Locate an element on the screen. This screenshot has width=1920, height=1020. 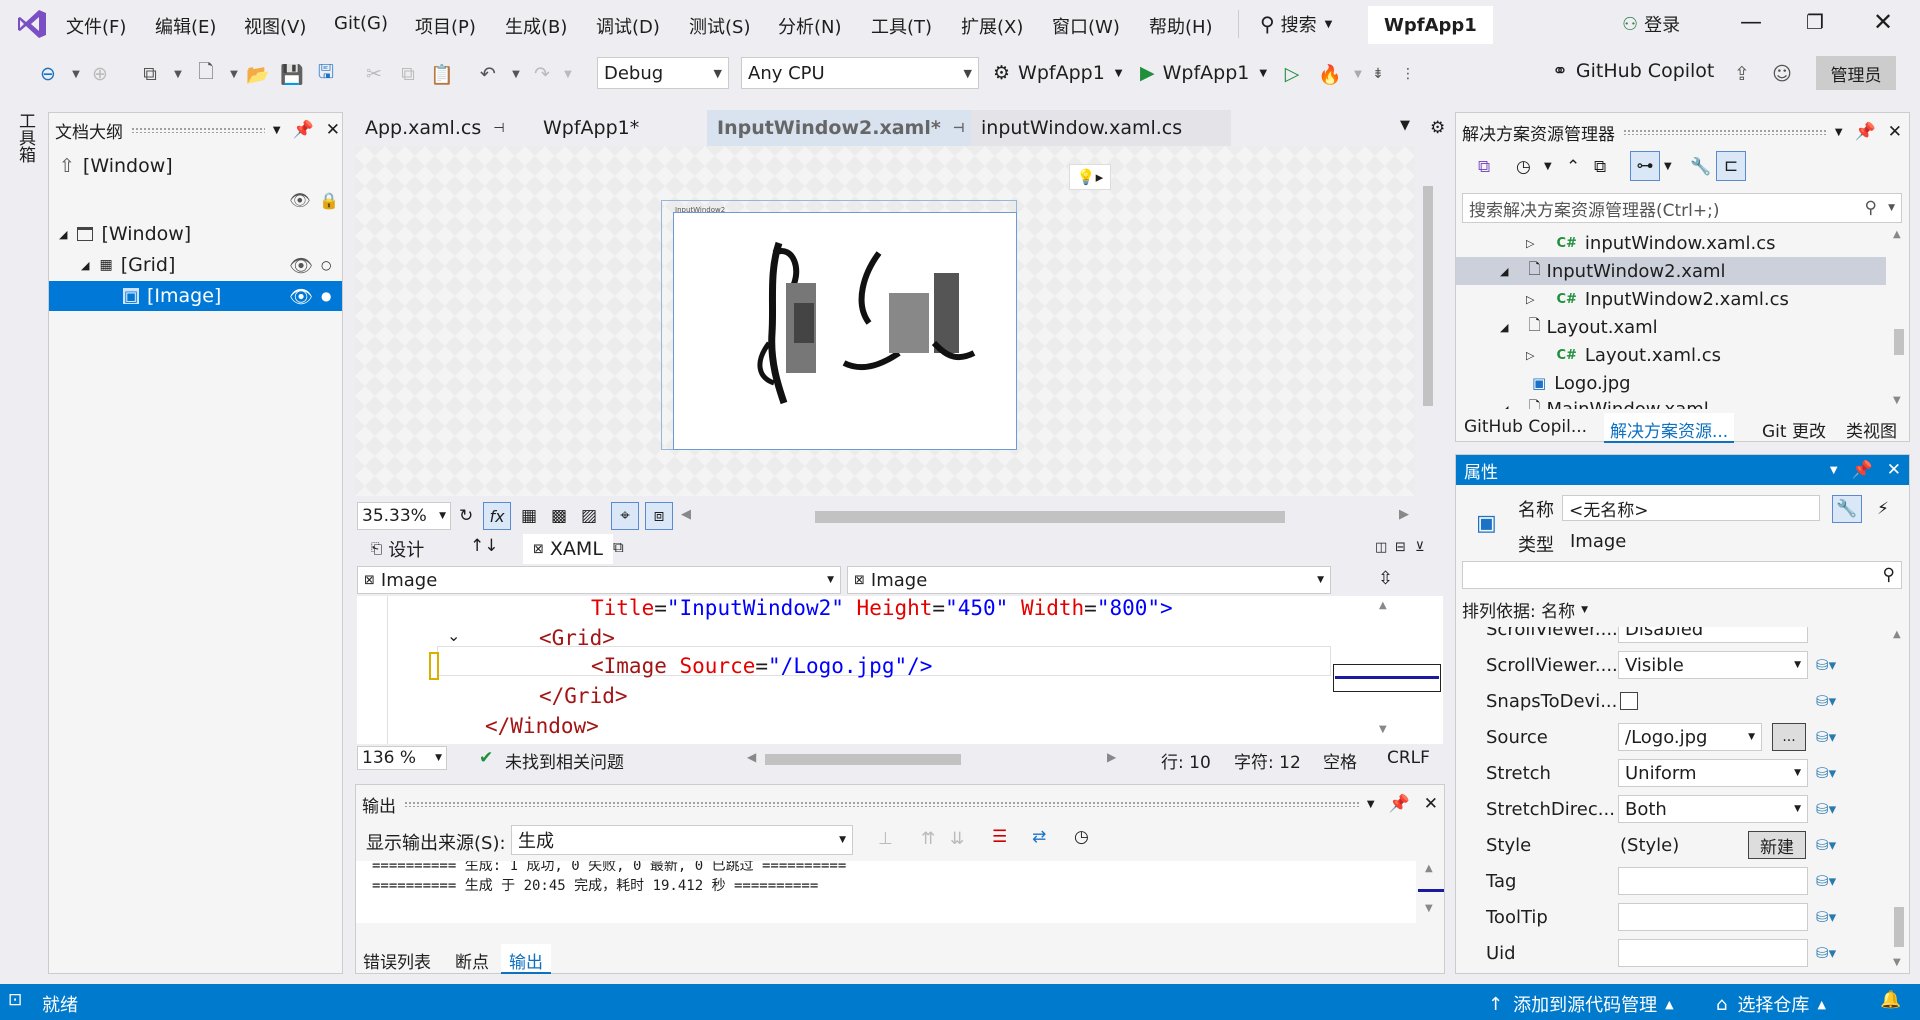
properties-search-input: ⚲ is located at coordinates (1682, 575).